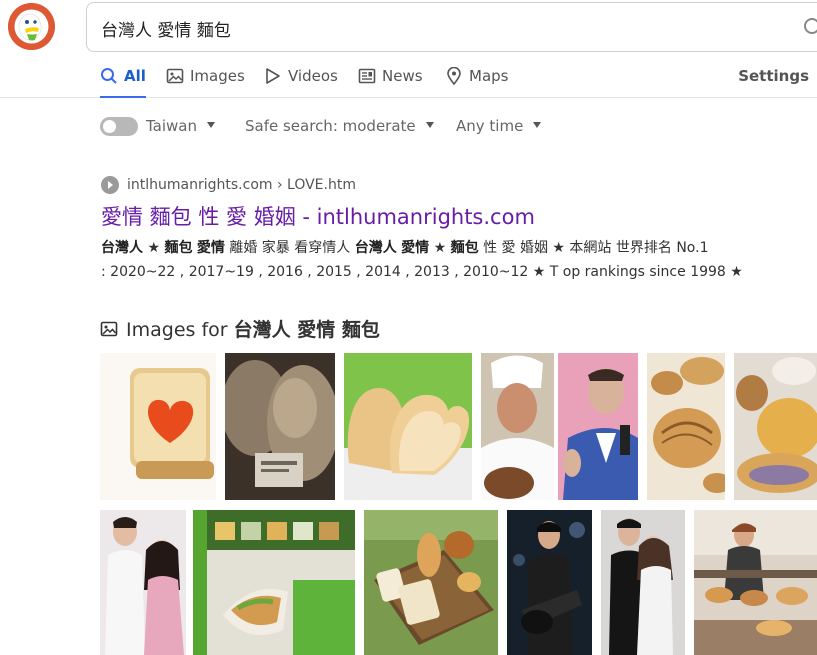  What do you see at coordinates (402, 76) in the screenshot?
I see `tab-label: News` at bounding box center [402, 76].